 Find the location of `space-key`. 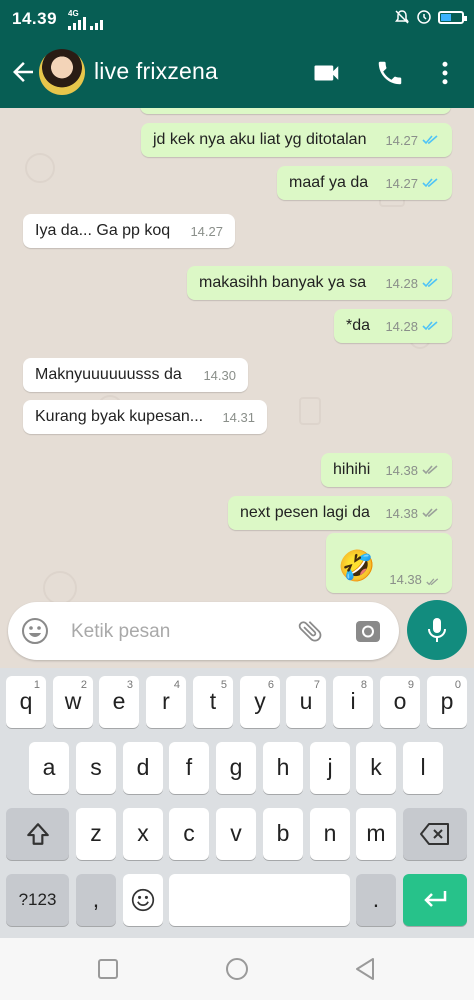

space-key is located at coordinates (259, 900).